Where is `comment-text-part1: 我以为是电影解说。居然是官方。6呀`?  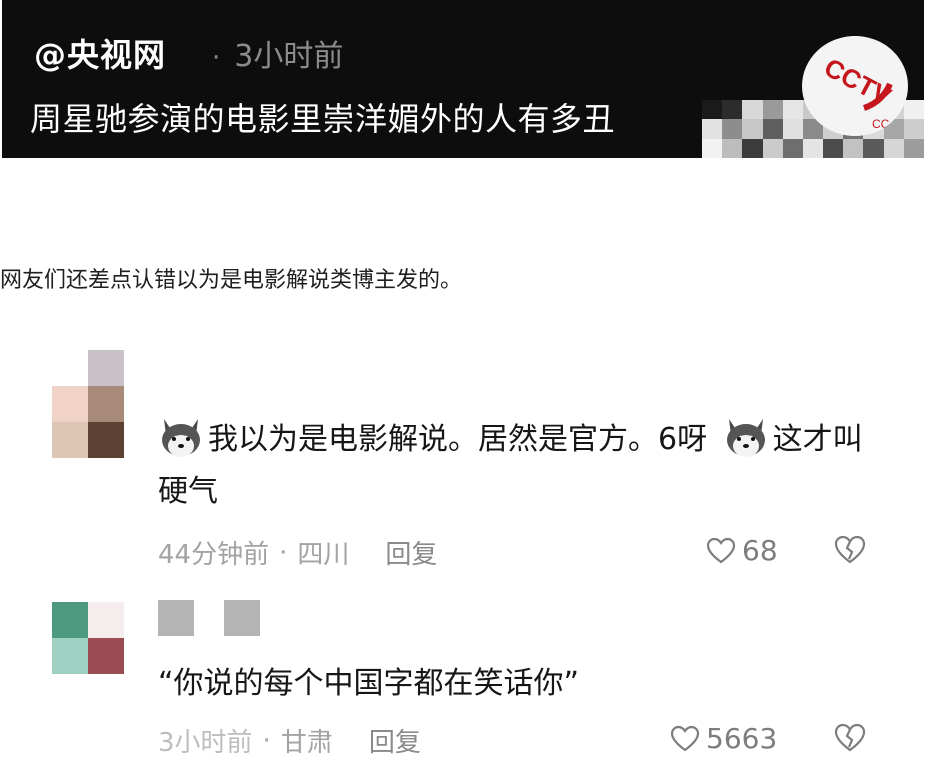
comment-text-part1: 我以为是电影解说。居然是官方。6呀 is located at coordinates (458, 439).